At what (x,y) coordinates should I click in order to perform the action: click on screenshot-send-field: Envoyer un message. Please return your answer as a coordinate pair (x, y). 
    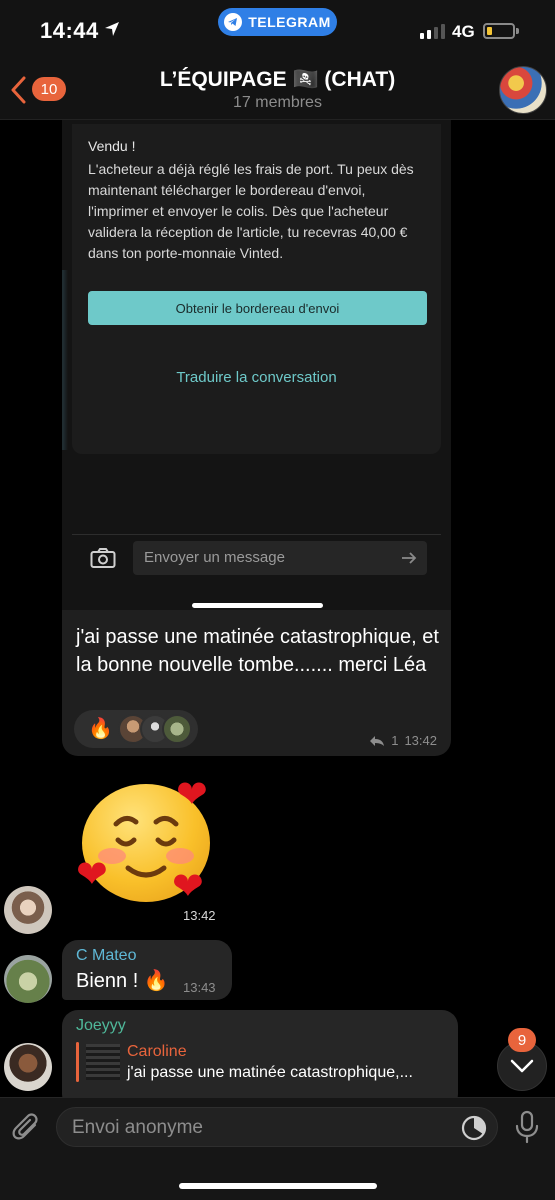
    Looking at the image, I should click on (280, 558).